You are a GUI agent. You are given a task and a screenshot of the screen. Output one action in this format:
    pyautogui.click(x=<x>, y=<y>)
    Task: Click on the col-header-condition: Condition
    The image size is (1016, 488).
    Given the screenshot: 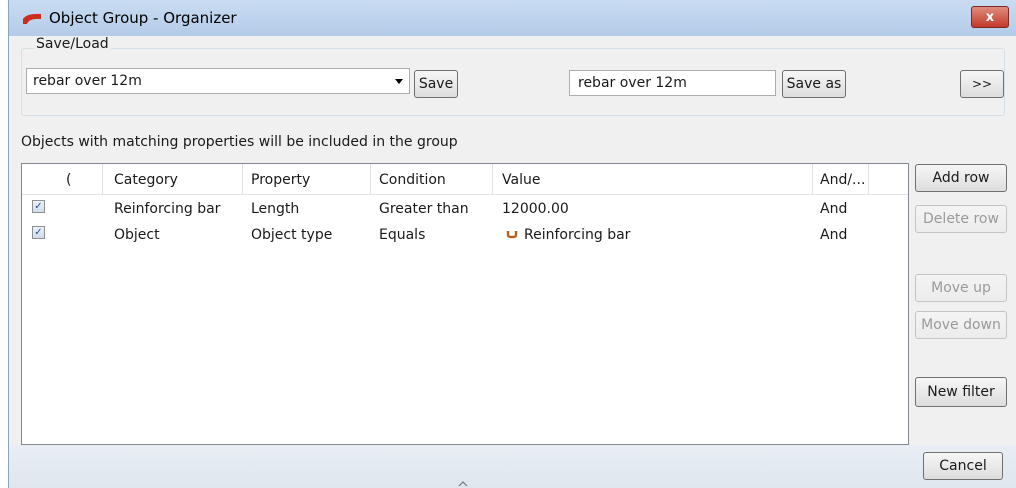 What is the action you would take?
    pyautogui.click(x=412, y=180)
    